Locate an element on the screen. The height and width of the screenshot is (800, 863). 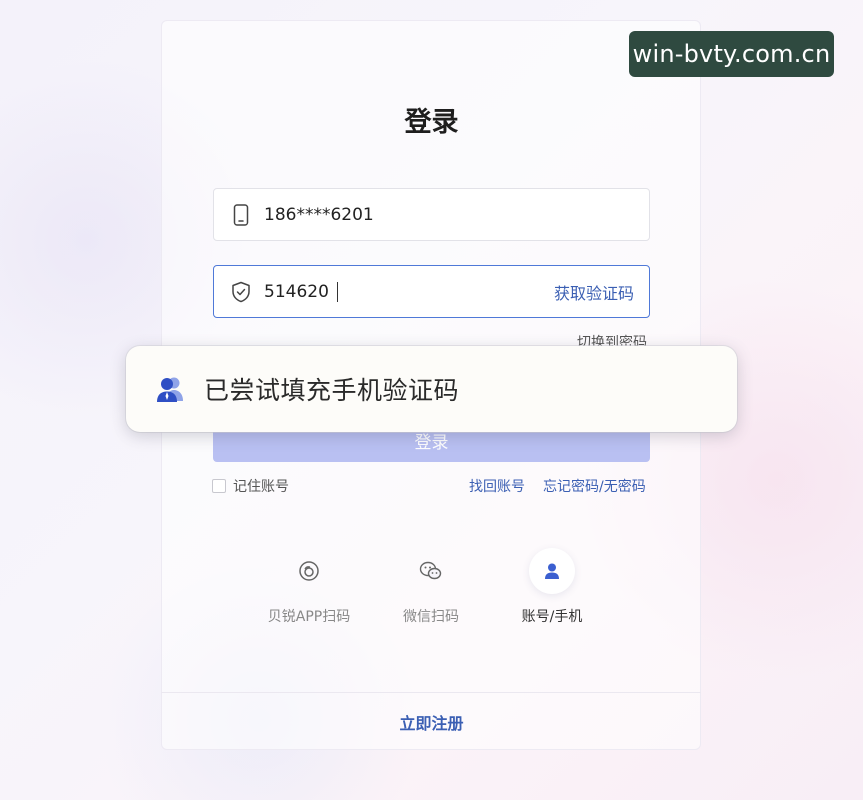
text-caret is located at coordinates (337, 291).